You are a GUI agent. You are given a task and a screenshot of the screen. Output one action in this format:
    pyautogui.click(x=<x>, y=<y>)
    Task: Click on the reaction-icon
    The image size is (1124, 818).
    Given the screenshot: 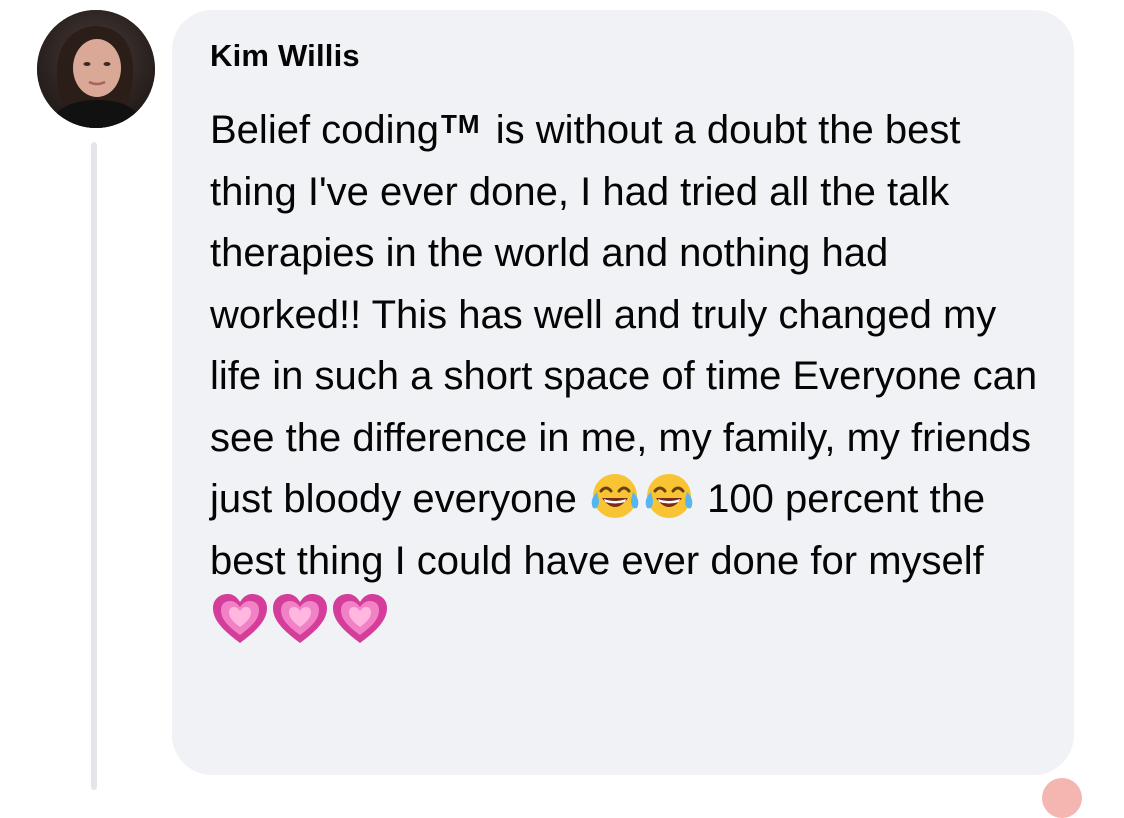 What is the action you would take?
    pyautogui.click(x=1062, y=798)
    